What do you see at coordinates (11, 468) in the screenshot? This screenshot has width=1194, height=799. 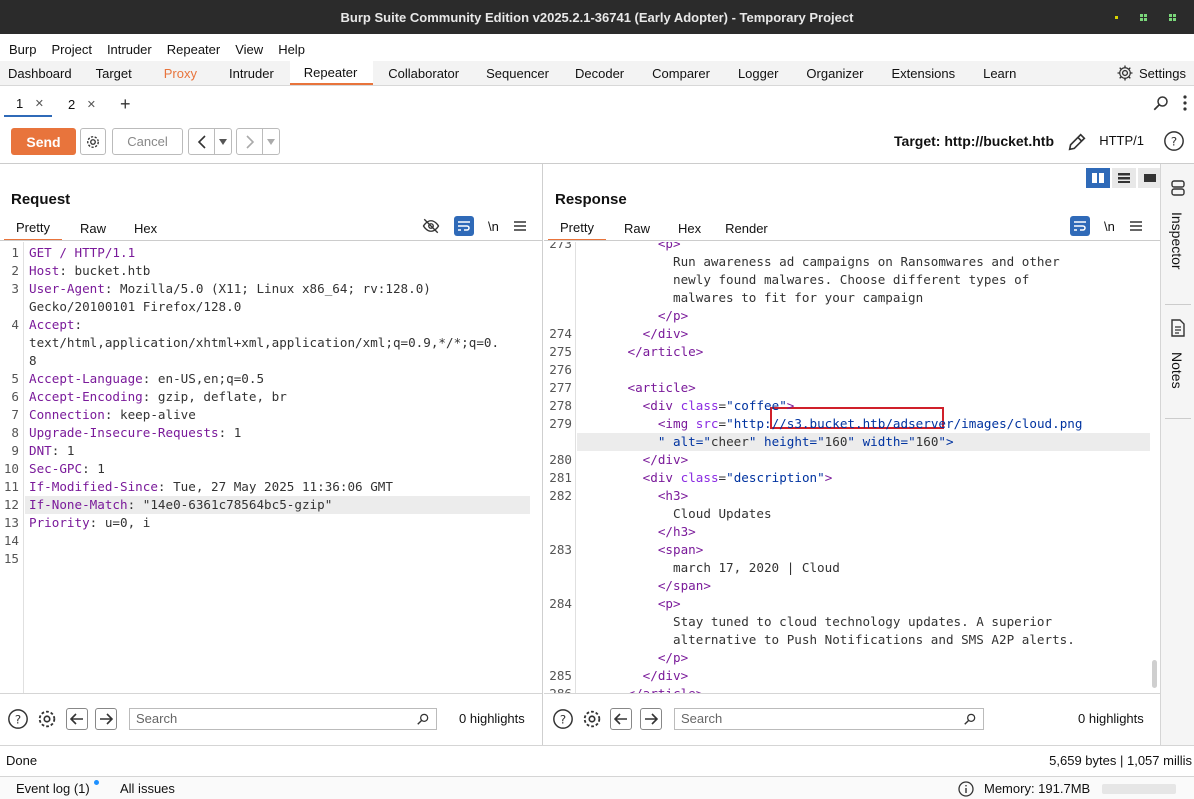 I see `line-number: 10` at bounding box center [11, 468].